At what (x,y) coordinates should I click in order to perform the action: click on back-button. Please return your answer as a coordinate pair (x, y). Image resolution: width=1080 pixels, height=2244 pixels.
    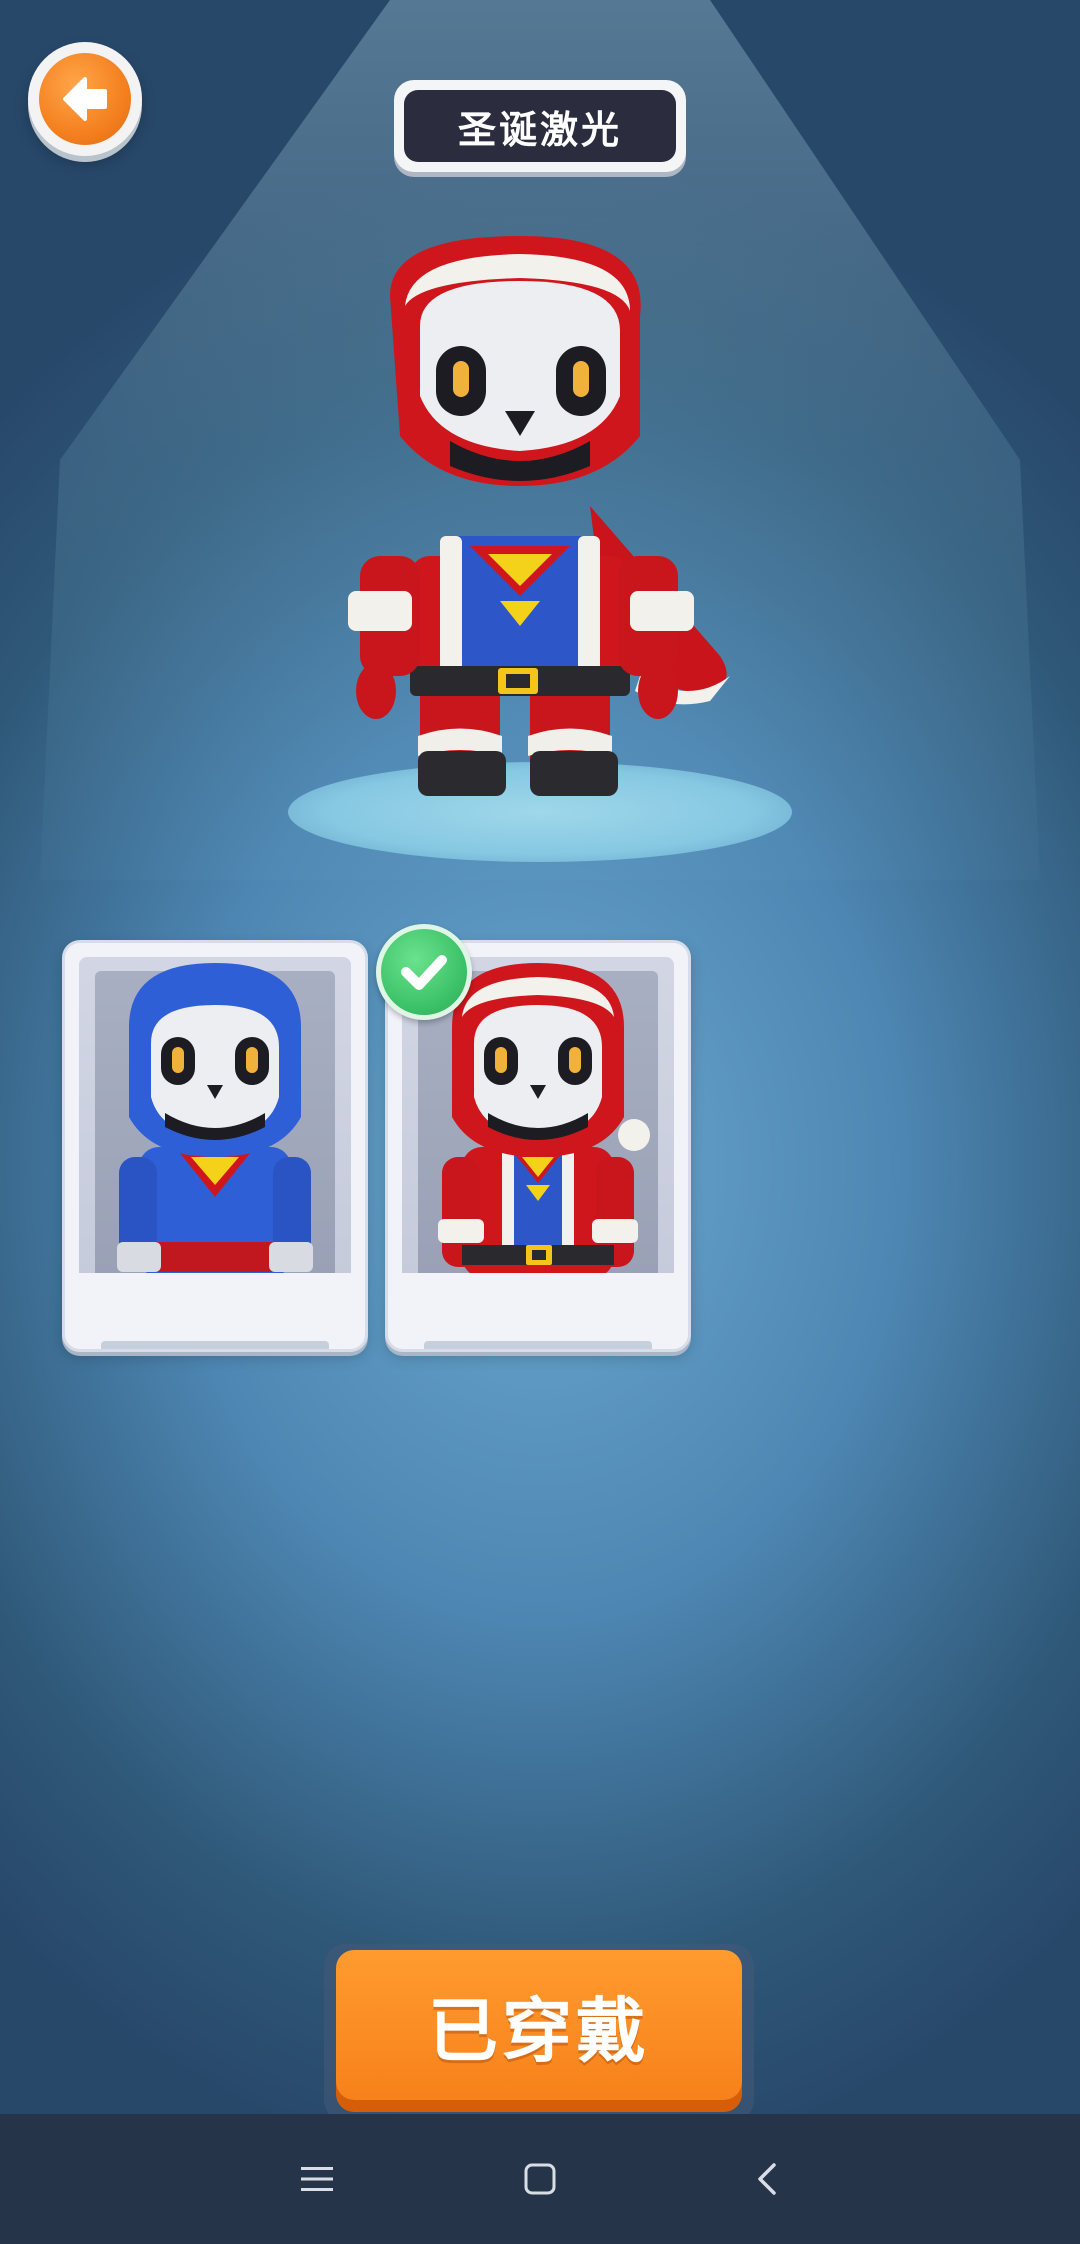
    Looking at the image, I should click on (85, 99).